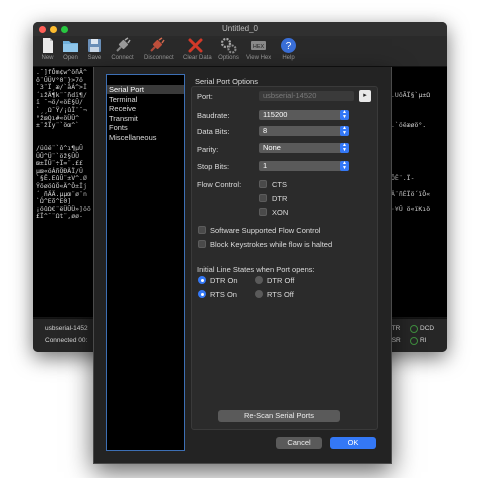 The image size is (480, 478). Describe the element at coordinates (145, 89) in the screenshot. I see `category-serial-port: Serial Port` at that location.